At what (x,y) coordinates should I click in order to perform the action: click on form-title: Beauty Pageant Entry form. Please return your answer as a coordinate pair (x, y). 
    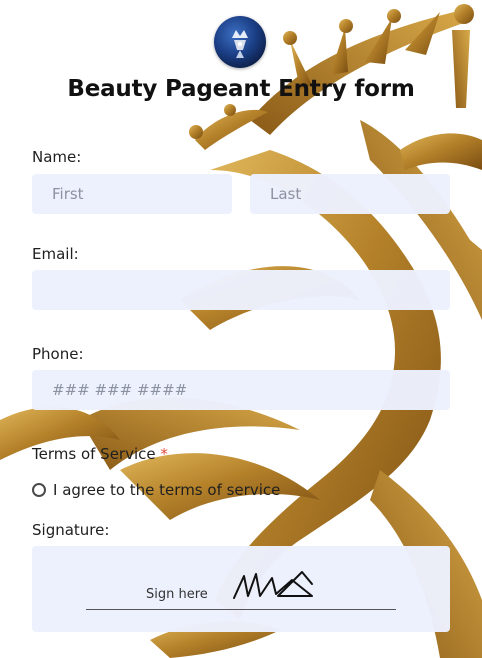
    Looking at the image, I should click on (241, 89).